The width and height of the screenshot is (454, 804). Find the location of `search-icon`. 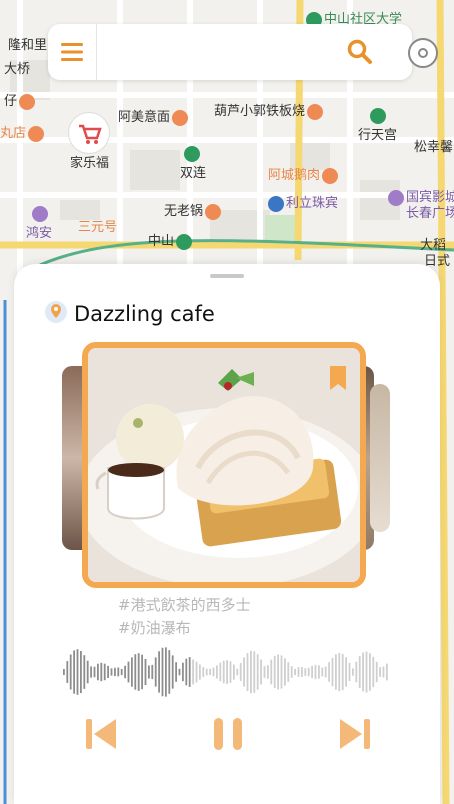

search-icon is located at coordinates (360, 52).